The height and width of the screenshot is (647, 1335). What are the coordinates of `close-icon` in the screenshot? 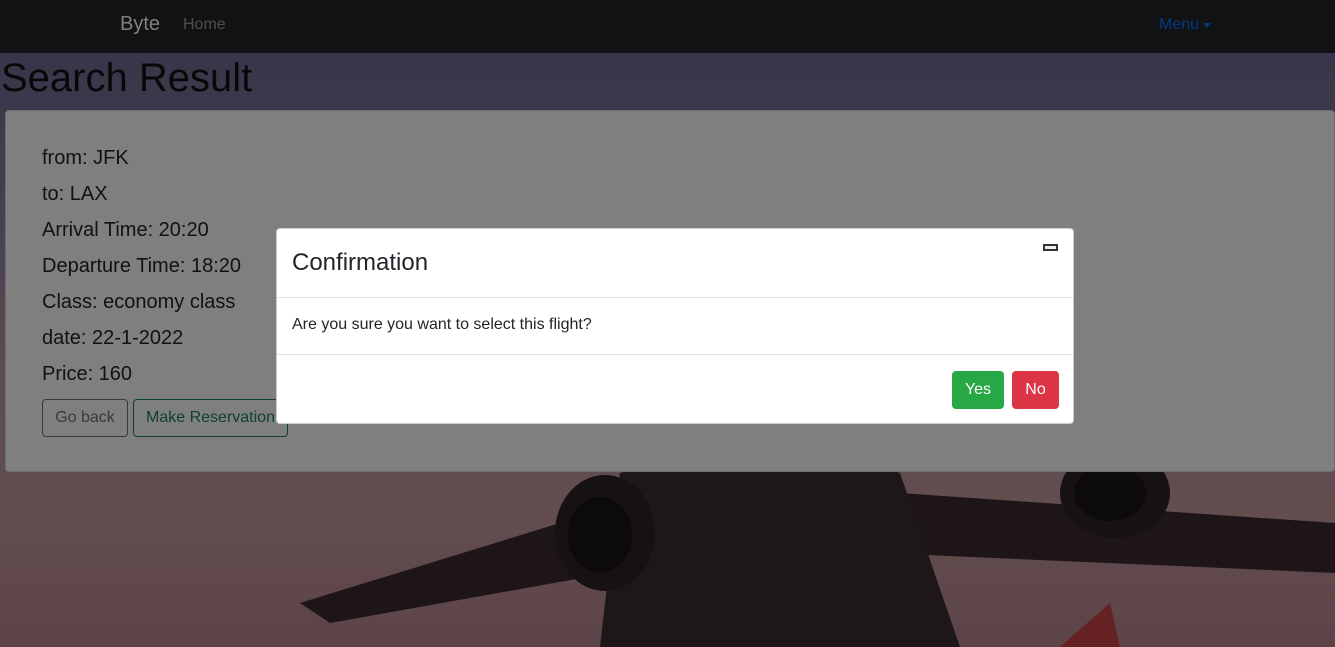 It's located at (1050, 247).